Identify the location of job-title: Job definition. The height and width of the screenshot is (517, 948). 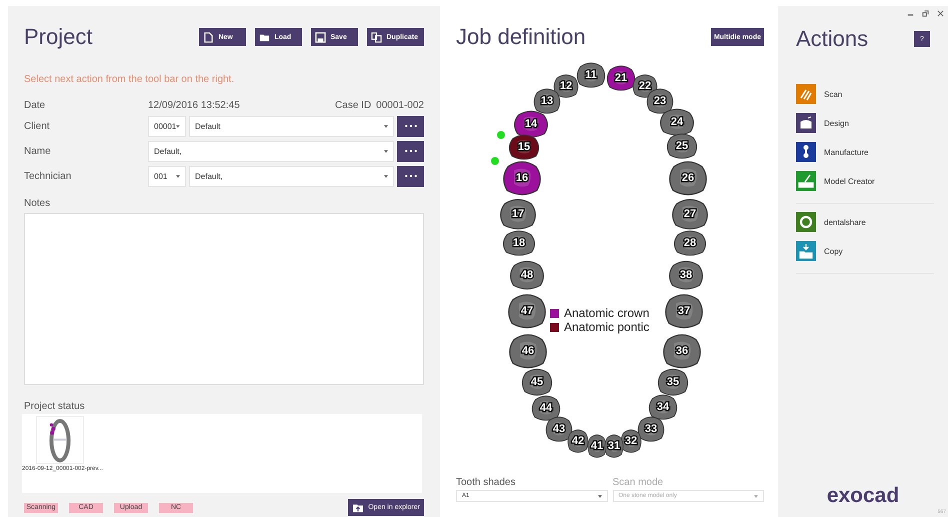
(521, 37).